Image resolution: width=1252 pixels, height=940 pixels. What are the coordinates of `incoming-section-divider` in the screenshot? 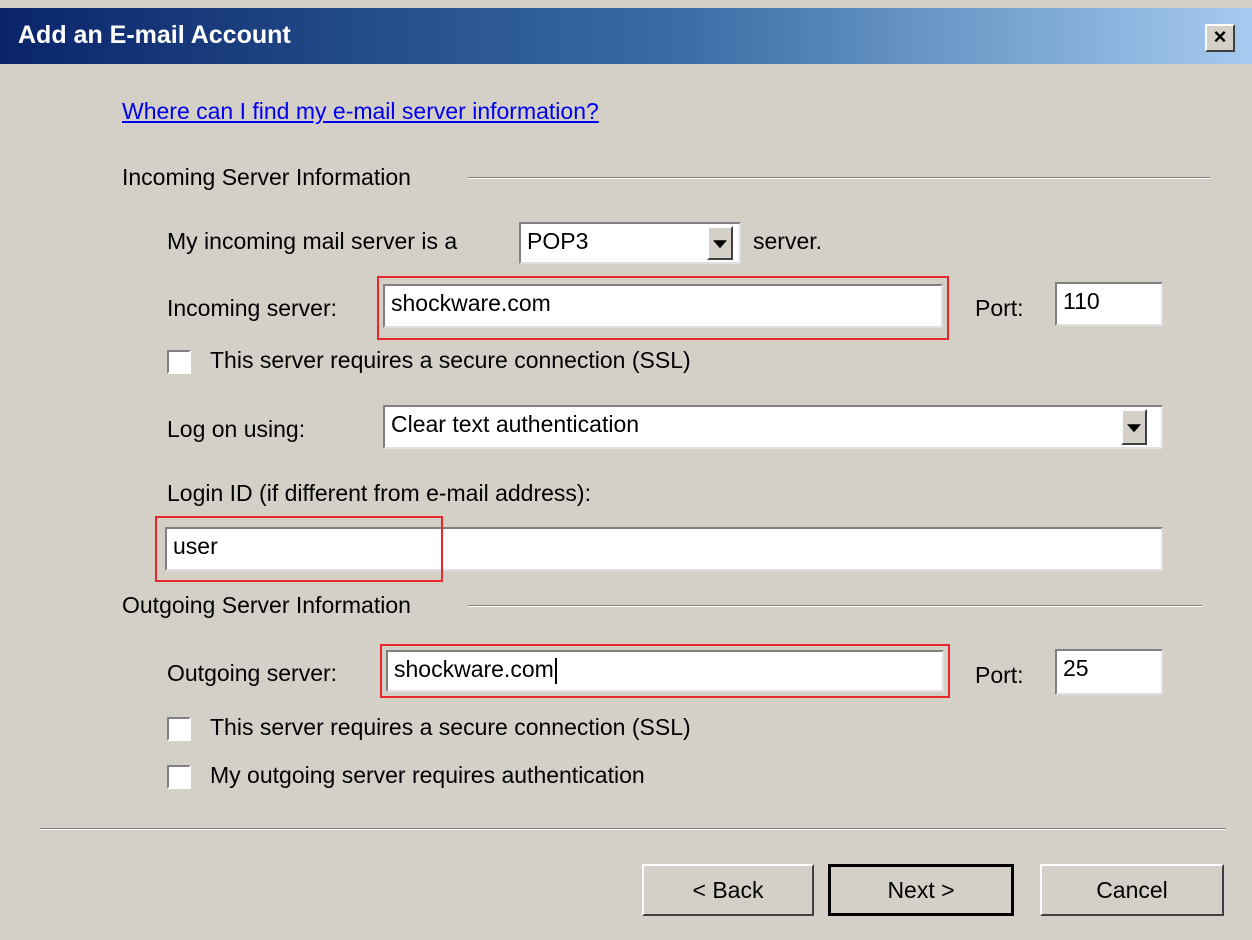 It's located at (839, 178).